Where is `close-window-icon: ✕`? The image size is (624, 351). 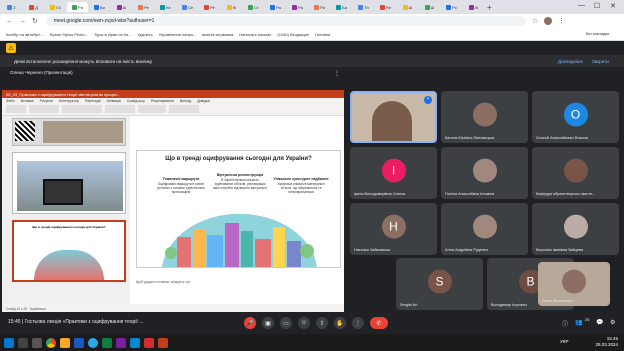 close-window-icon: ✕ is located at coordinates (613, 6).